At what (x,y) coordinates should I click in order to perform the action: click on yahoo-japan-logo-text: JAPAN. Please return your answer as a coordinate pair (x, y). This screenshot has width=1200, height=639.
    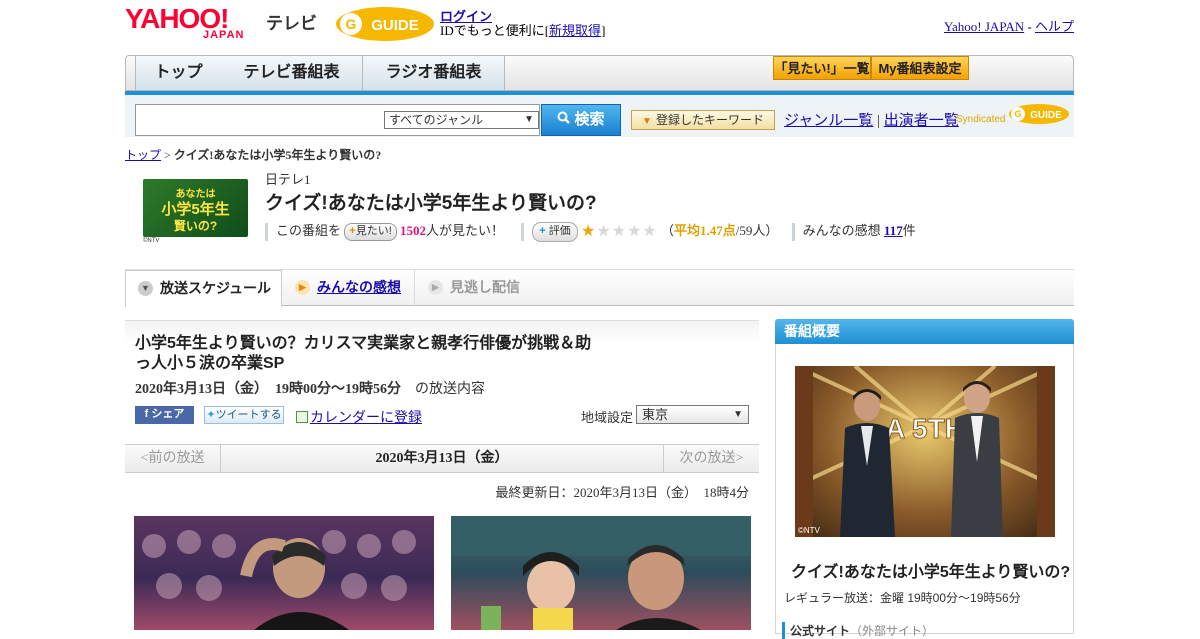
    Looking at the image, I should click on (224, 35).